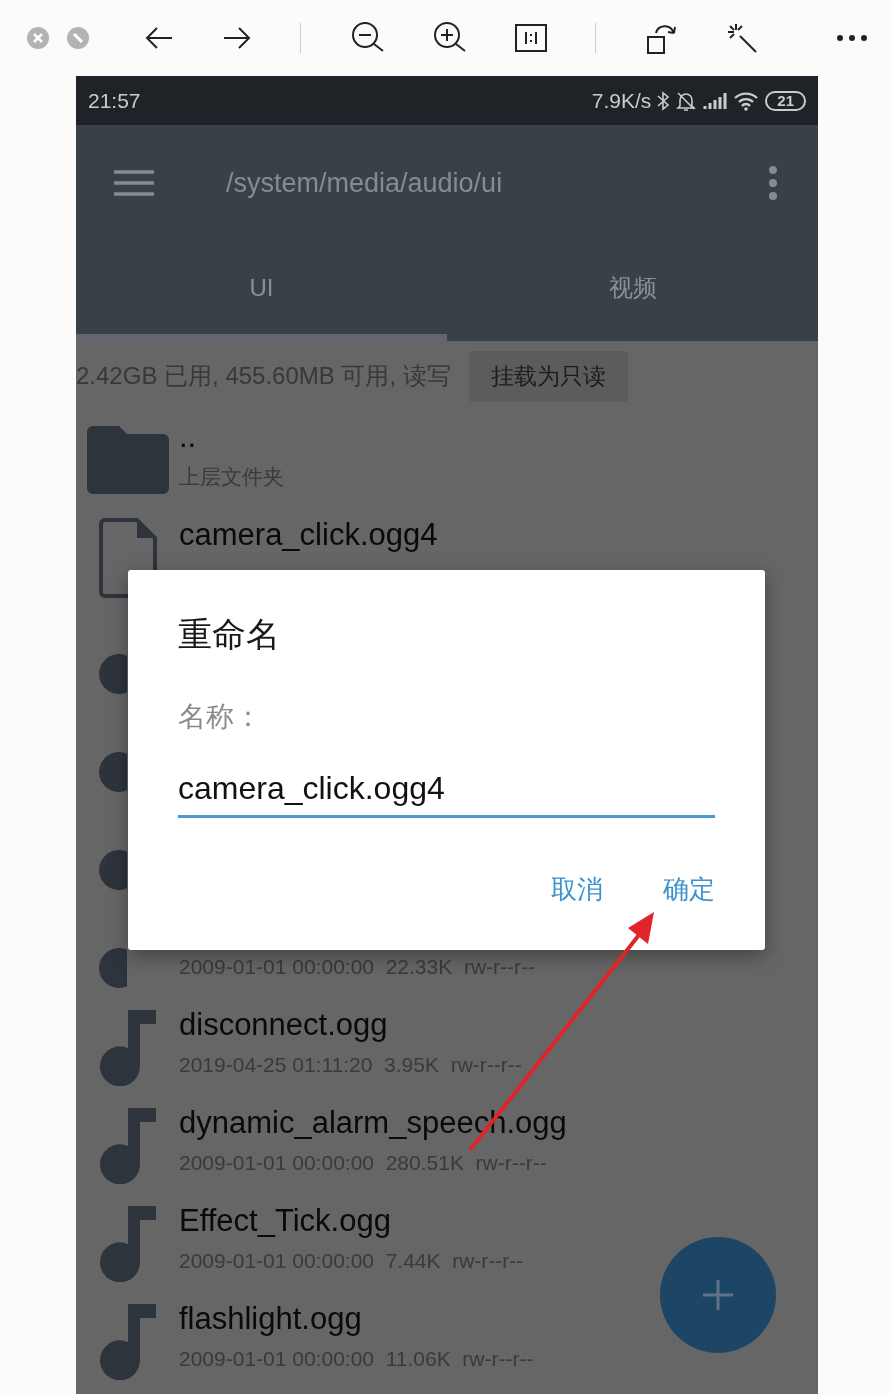  Describe the element at coordinates (718, 1295) in the screenshot. I see `plus-icon` at that location.